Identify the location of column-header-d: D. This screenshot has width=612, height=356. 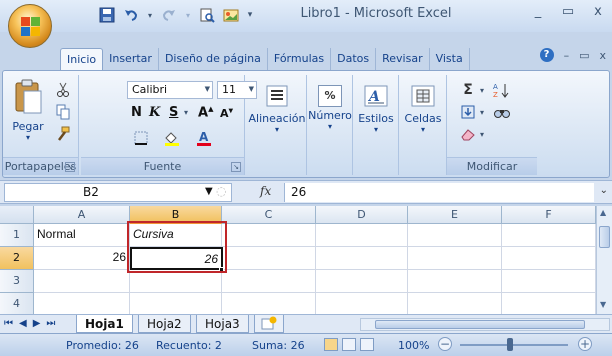
(362, 215).